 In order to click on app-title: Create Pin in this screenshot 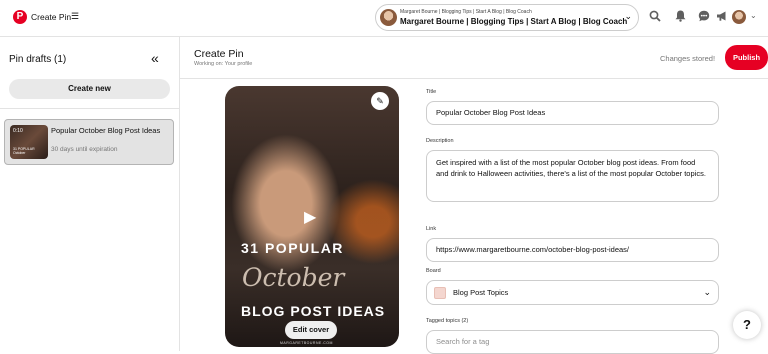, I will do `click(51, 17)`.